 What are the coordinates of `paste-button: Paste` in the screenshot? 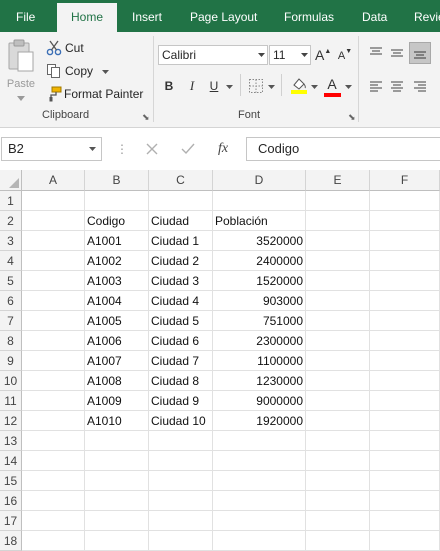 It's located at (21, 69).